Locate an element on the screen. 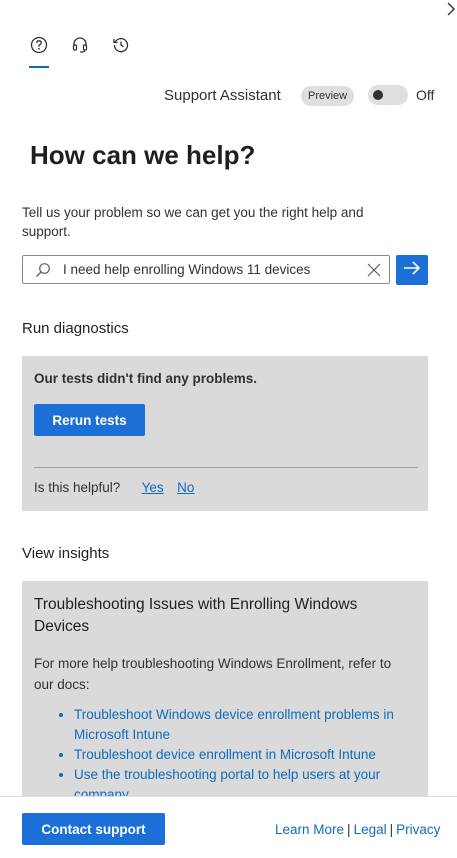  toggle-knob is located at coordinates (378, 95).